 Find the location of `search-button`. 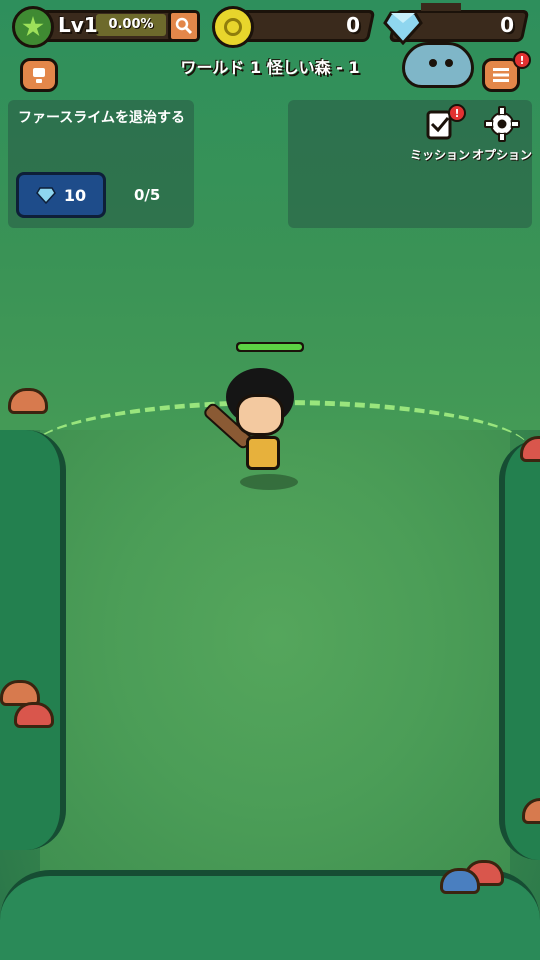

search-button is located at coordinates (184, 26).